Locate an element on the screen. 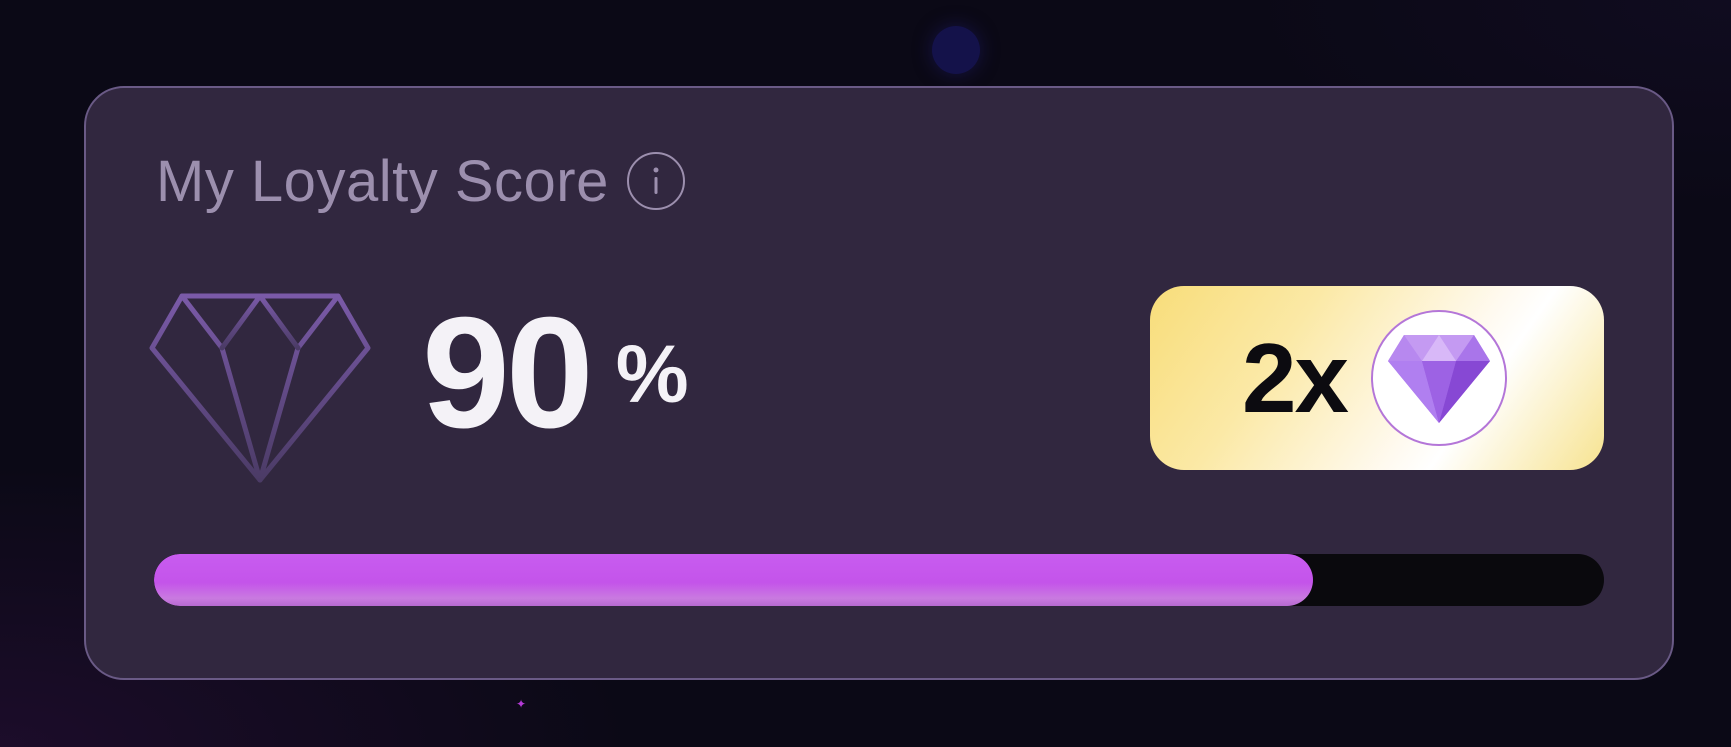  multiplier-badge: 2x is located at coordinates (1377, 378).